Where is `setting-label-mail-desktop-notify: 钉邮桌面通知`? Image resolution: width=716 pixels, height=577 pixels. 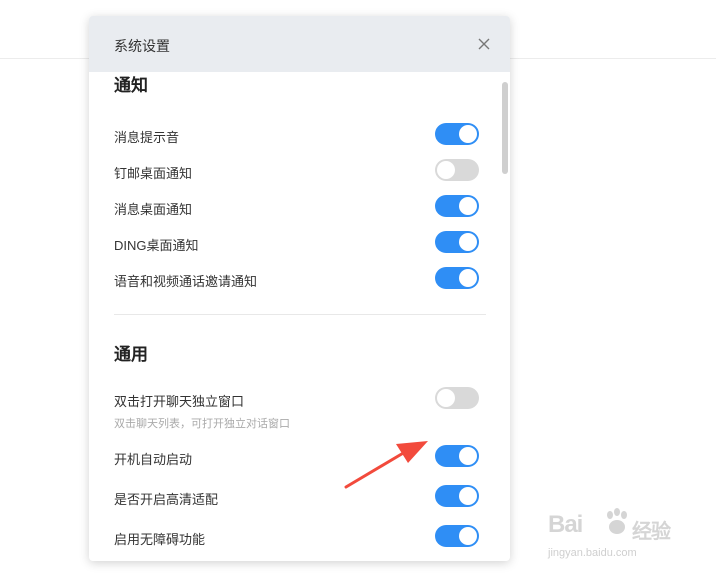 setting-label-mail-desktop-notify: 钉邮桌面通知 is located at coordinates (153, 173).